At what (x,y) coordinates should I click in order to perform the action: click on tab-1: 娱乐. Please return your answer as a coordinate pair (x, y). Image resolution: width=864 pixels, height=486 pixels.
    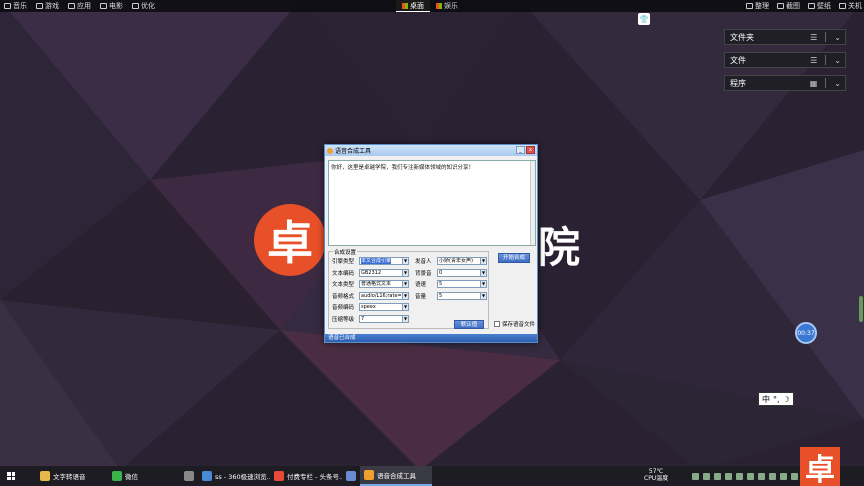
    Looking at the image, I should click on (447, 6).